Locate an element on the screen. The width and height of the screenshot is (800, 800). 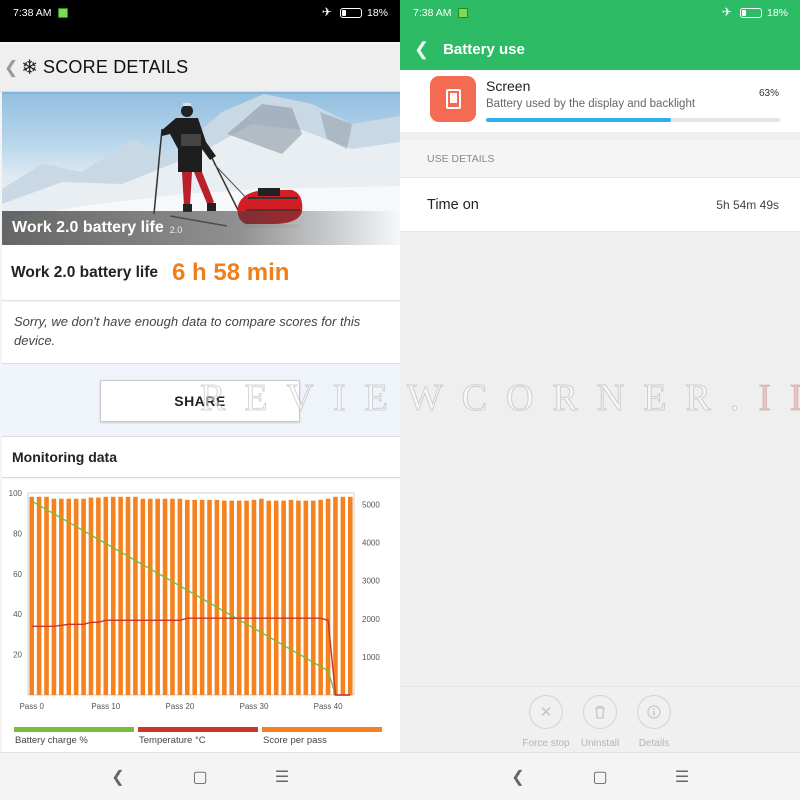
uninstall-label: Uninstall is located at coordinates (600, 743).